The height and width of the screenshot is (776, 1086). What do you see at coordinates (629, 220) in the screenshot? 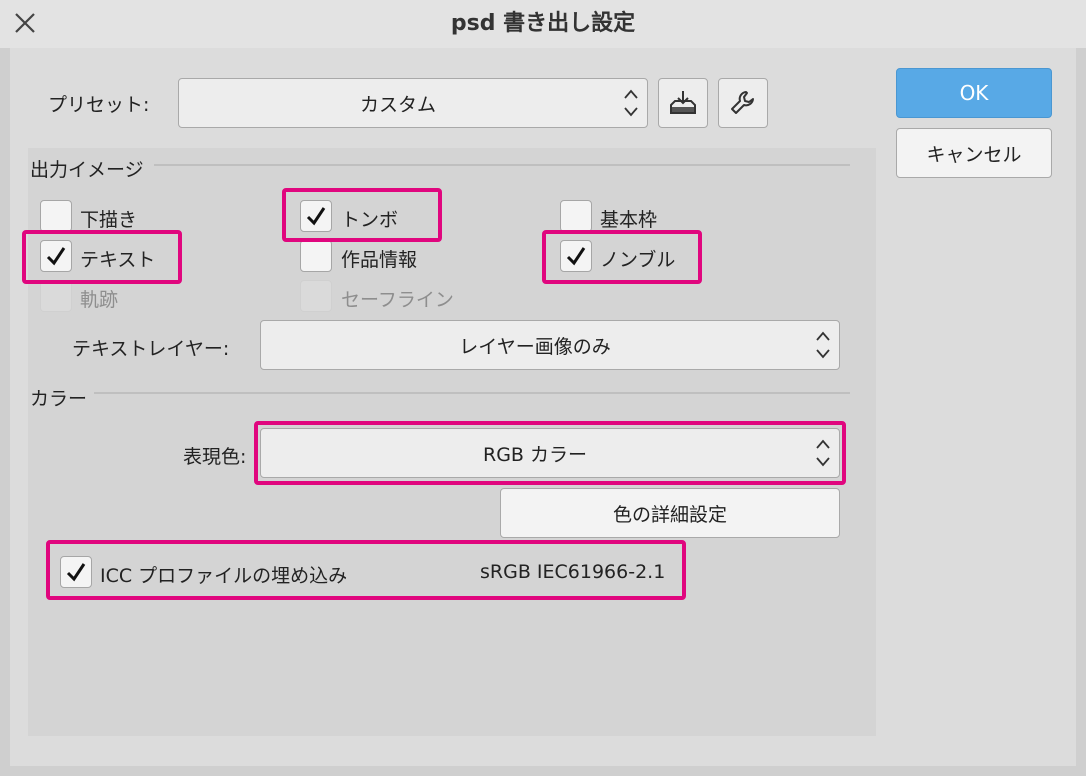
I see `basic-frame-label: 基本枠` at bounding box center [629, 220].